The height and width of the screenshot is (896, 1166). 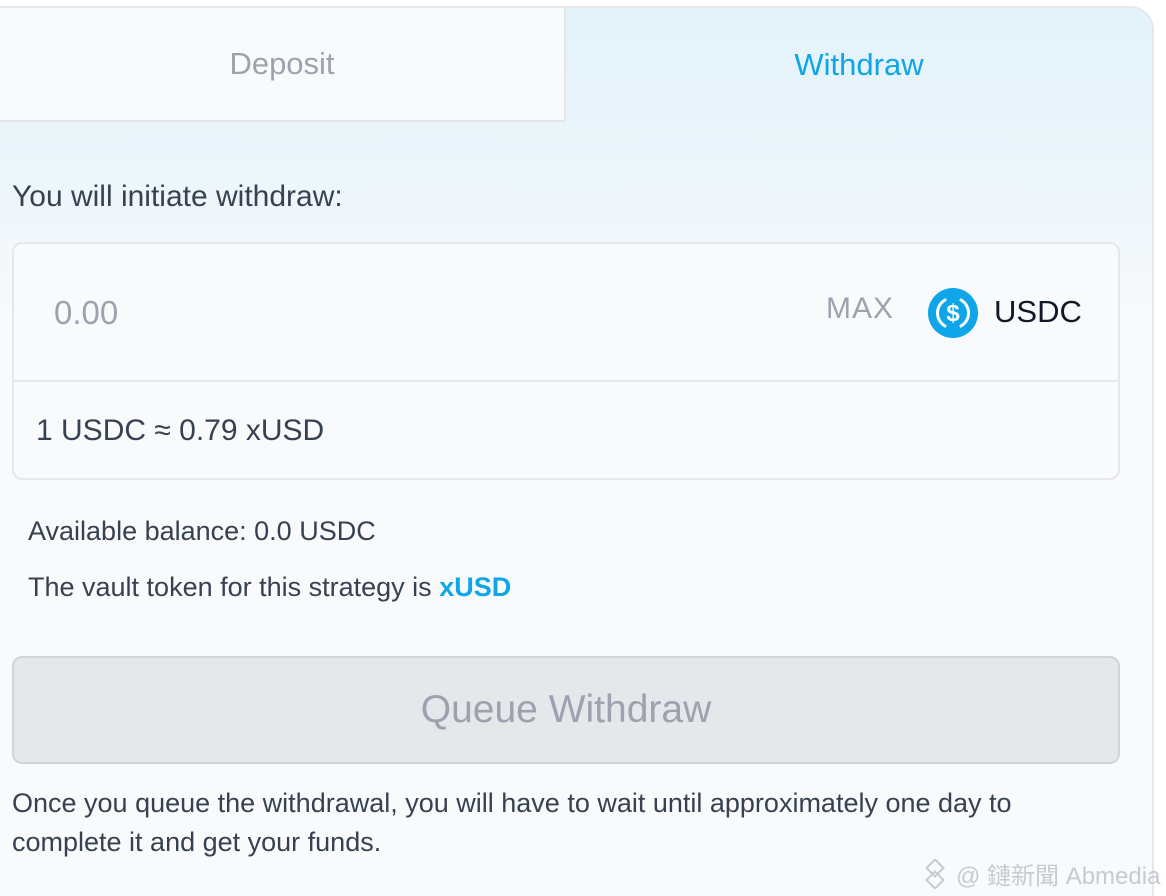 I want to click on tab-deposit: Deposit, so click(x=283, y=65).